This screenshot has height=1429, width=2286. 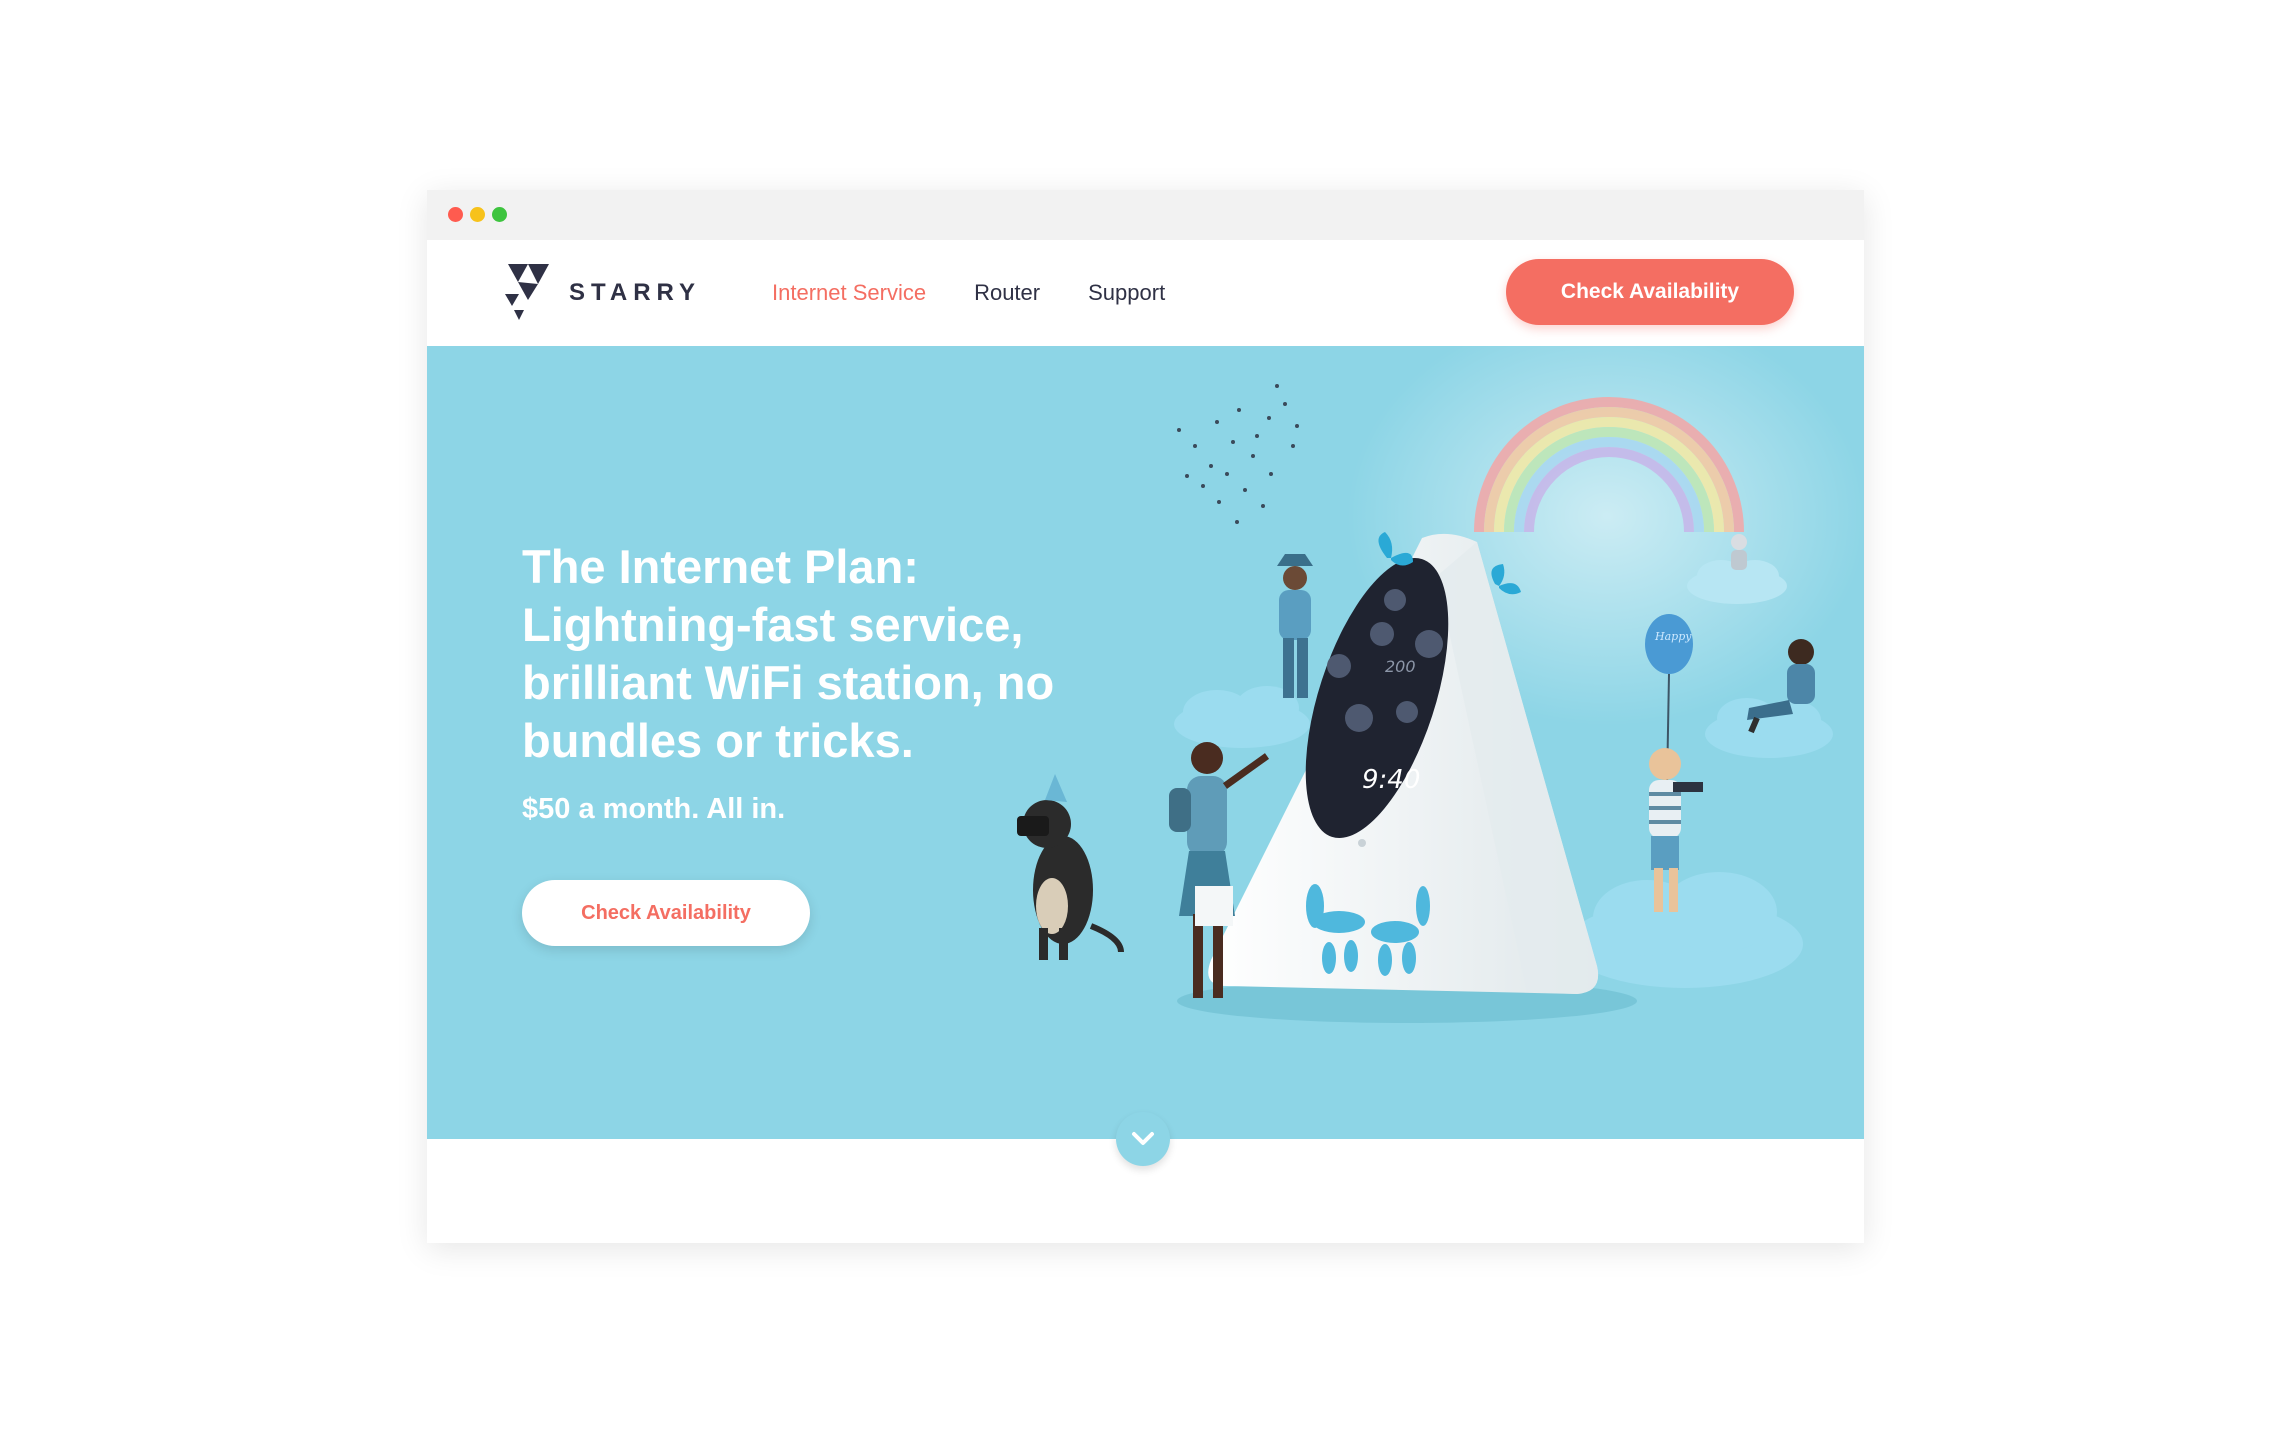 I want to click on close-window-button, so click(x=455, y=214).